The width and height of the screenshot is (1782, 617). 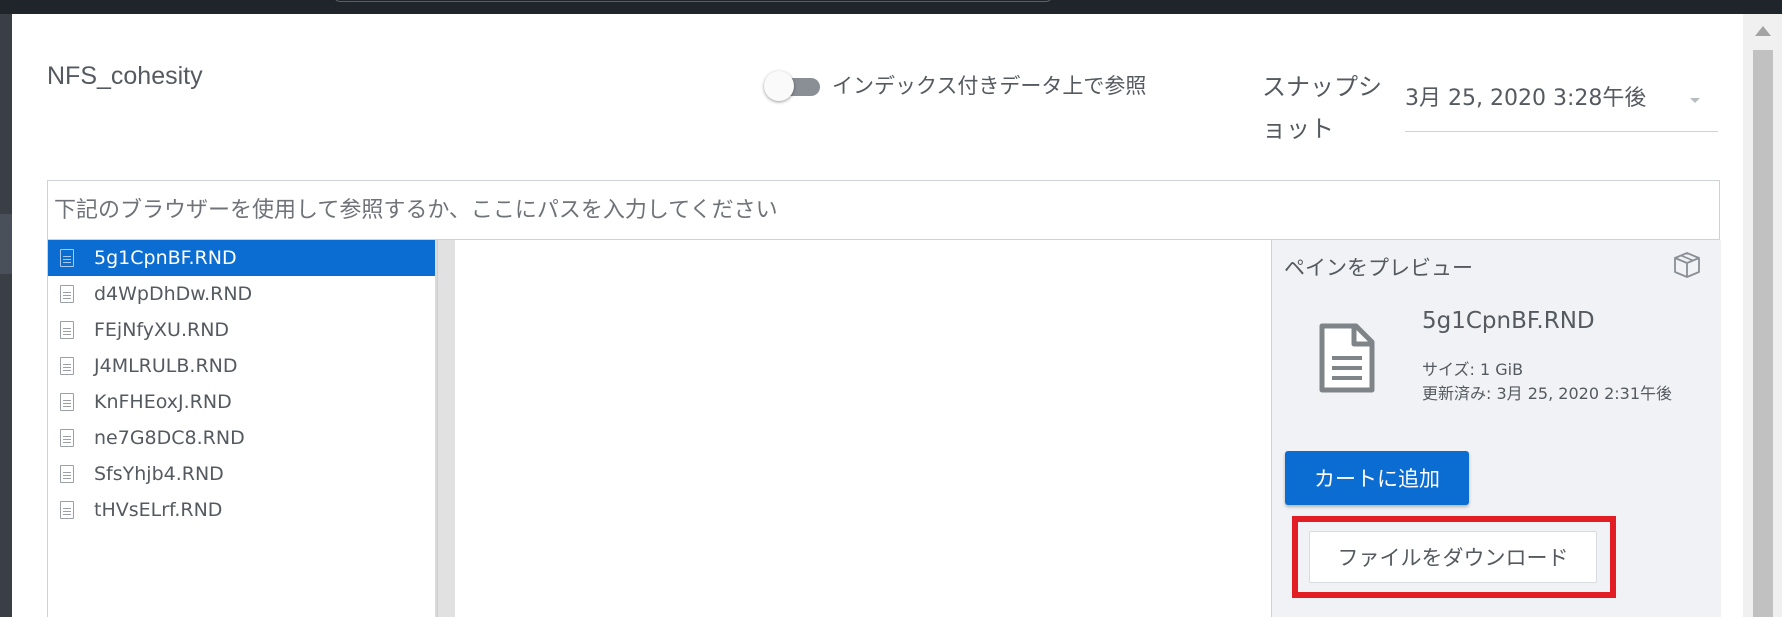 I want to click on page-scrollbar, so click(x=1762, y=315).